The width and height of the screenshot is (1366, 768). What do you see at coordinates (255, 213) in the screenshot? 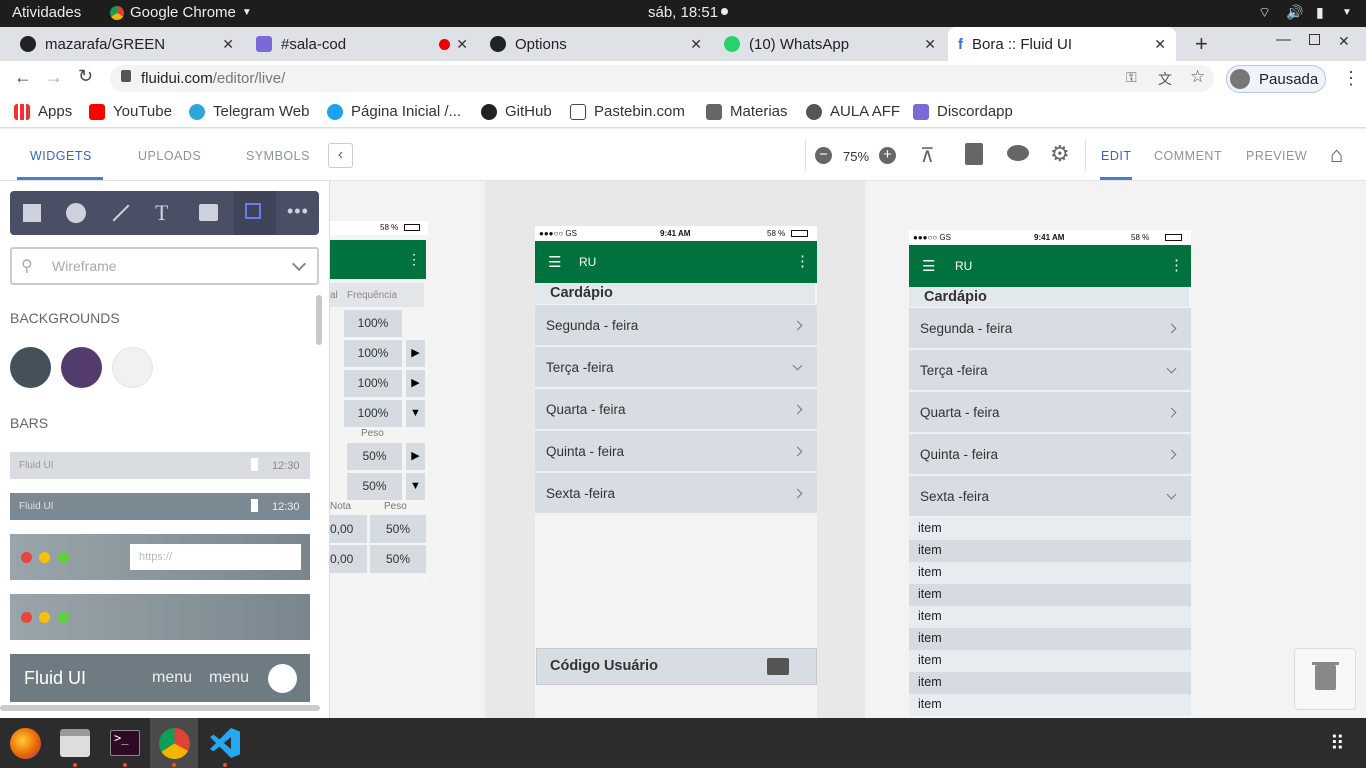
I see `select-tool-button` at bounding box center [255, 213].